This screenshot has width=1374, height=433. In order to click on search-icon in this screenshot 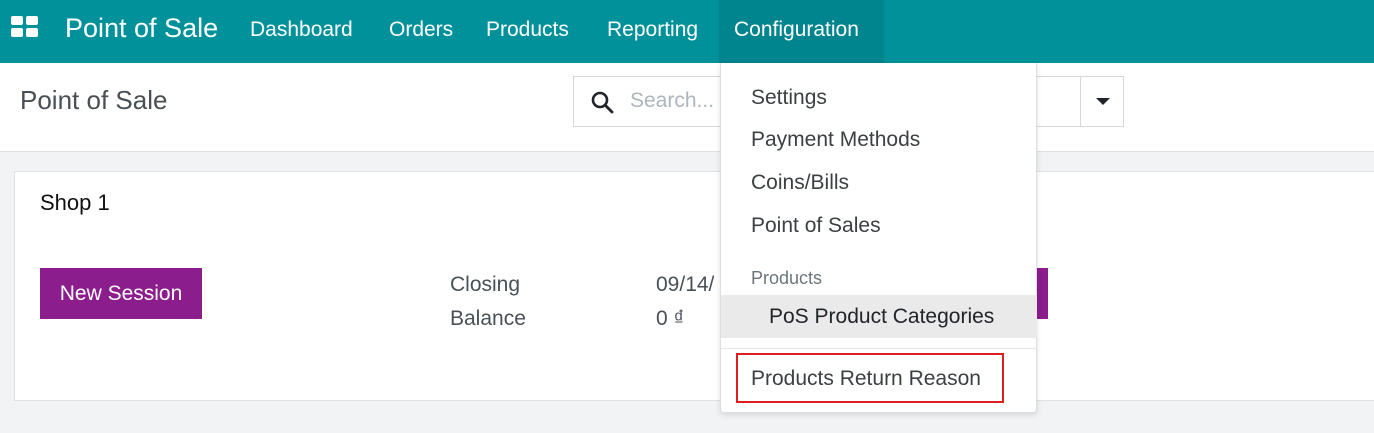, I will do `click(602, 102)`.